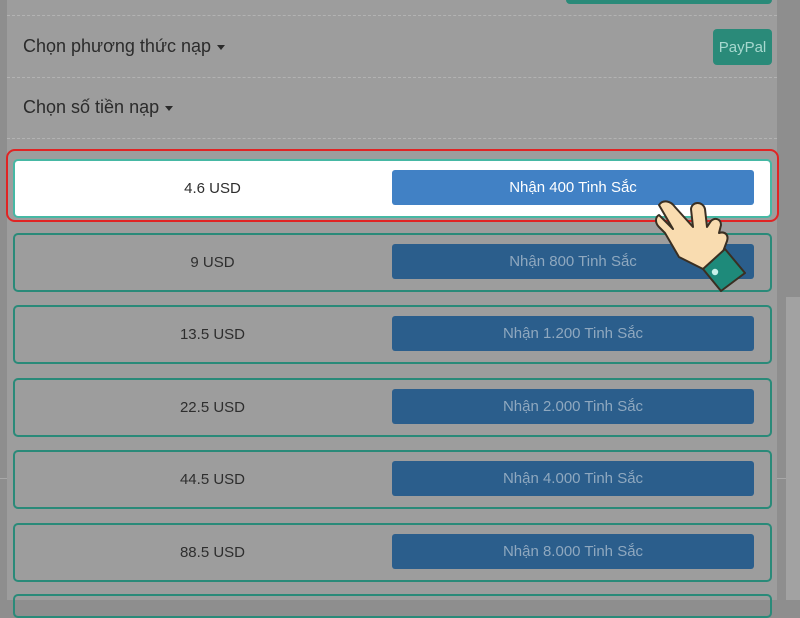 The height and width of the screenshot is (618, 800). Describe the element at coordinates (573, 333) in the screenshot. I see `receive-button: Nhận 1.200 Tinh Sắc` at that location.